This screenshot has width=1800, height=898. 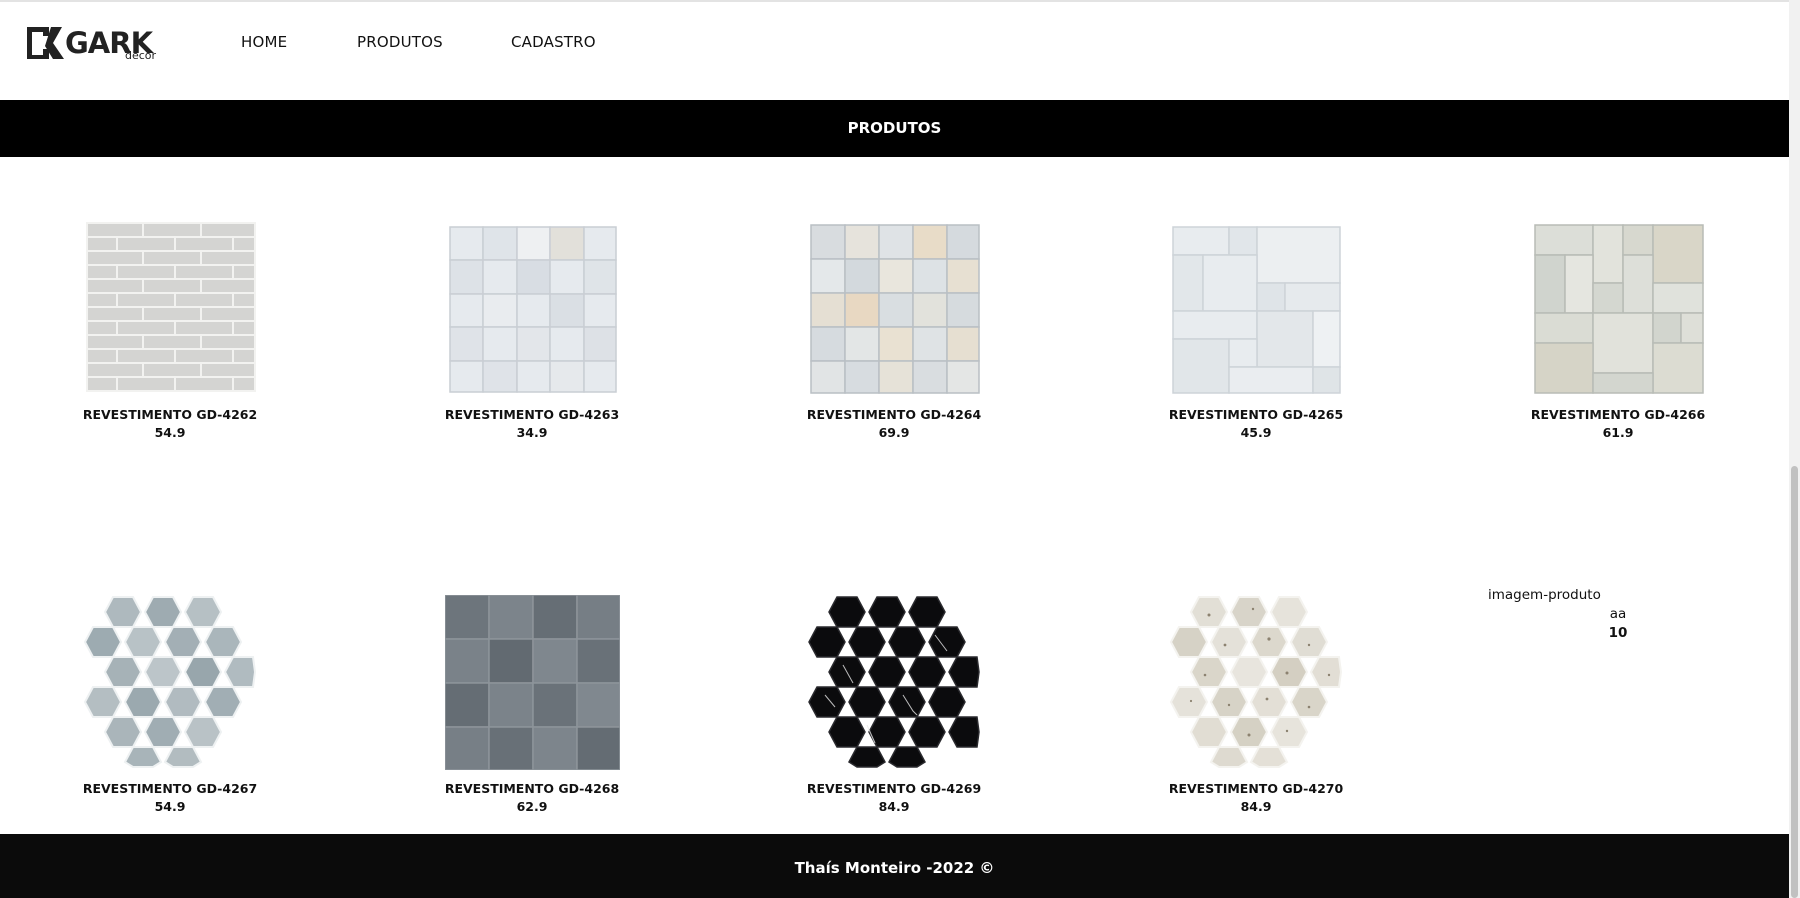 What do you see at coordinates (894, 788) in the screenshot?
I see `product-name: REVESTIMENTO GD-4269` at bounding box center [894, 788].